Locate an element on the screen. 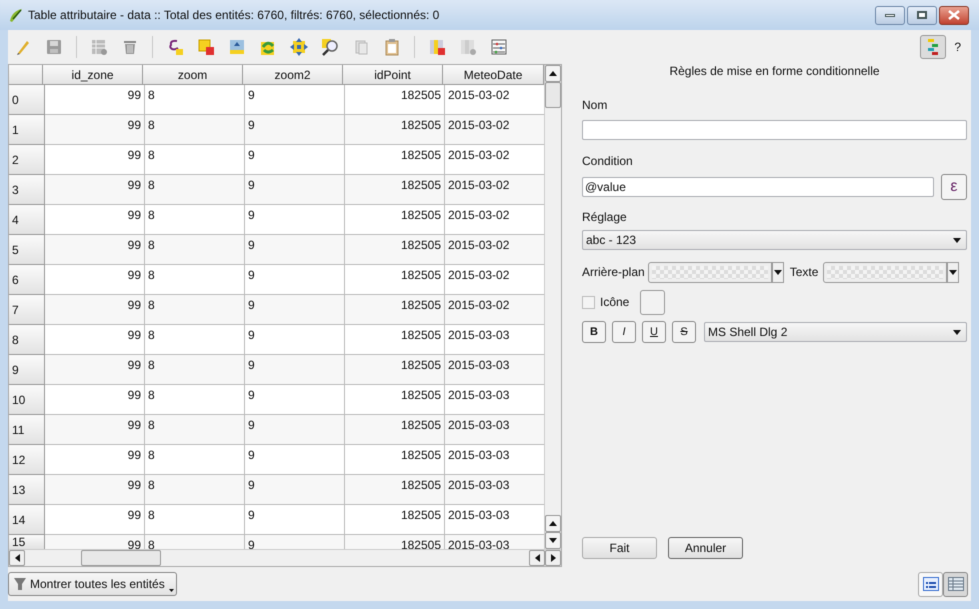 The width and height of the screenshot is (979, 609). left-arrow-icon is located at coordinates (537, 558).